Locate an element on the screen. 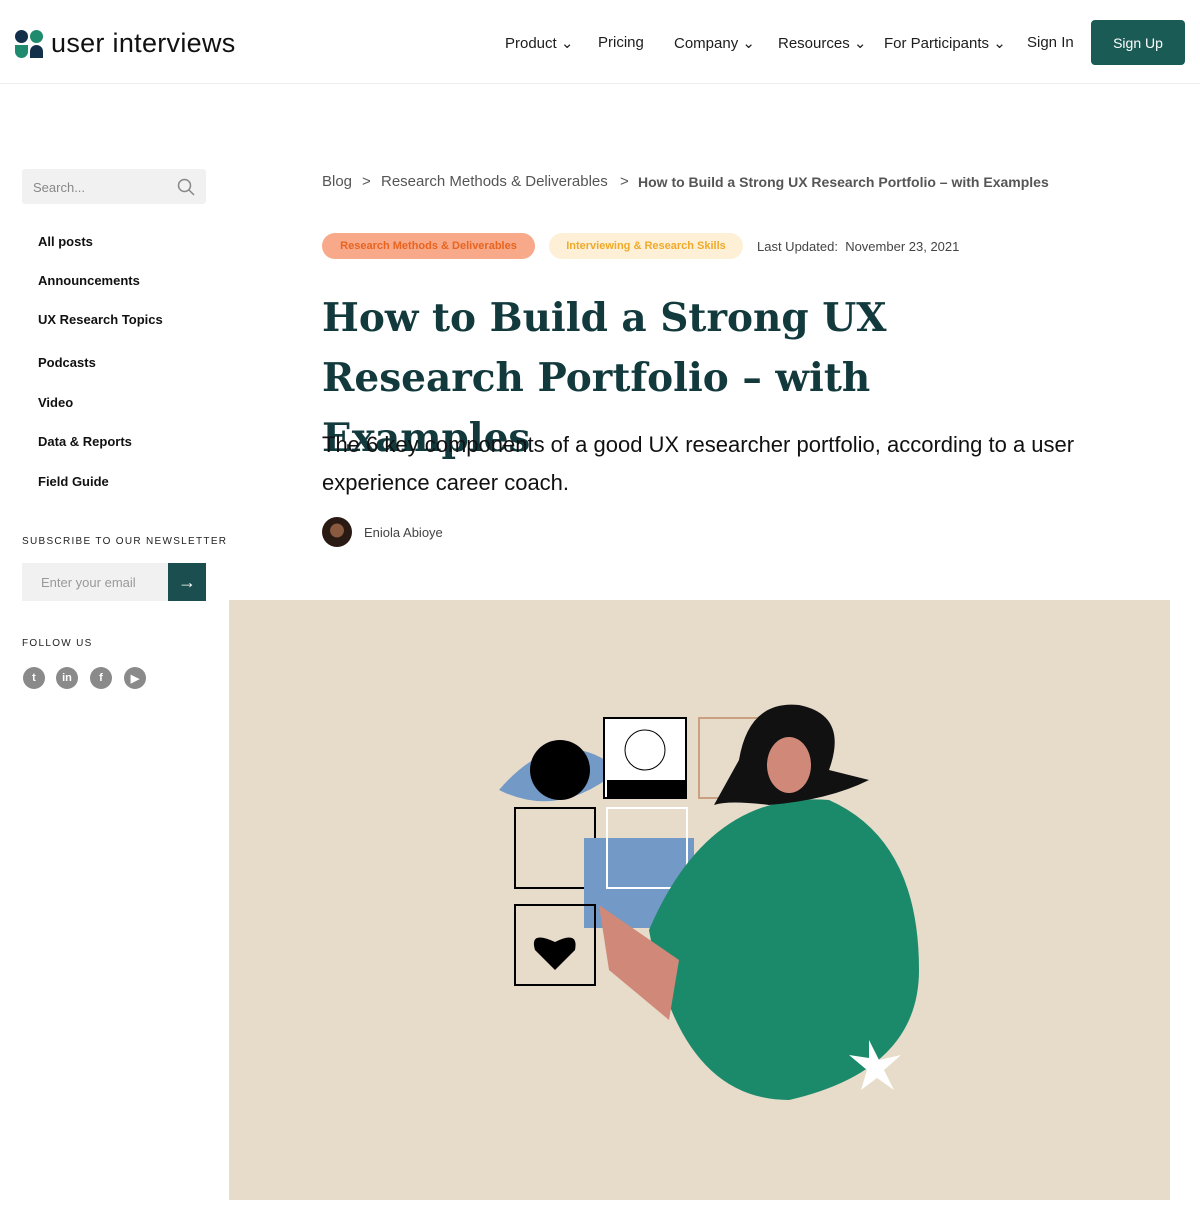 The width and height of the screenshot is (1200, 1205). sign-up-button: Sign Up is located at coordinates (1138, 42).